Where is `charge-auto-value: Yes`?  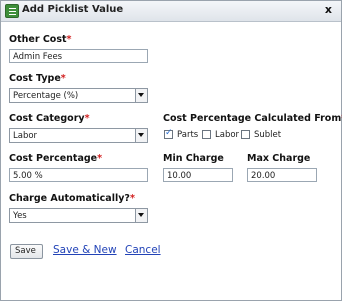
charge-auto-value: Yes is located at coordinates (20, 216).